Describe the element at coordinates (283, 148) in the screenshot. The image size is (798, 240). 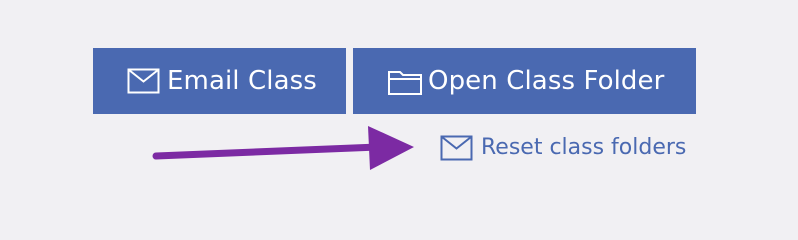
I see `arrow-right-icon` at that location.